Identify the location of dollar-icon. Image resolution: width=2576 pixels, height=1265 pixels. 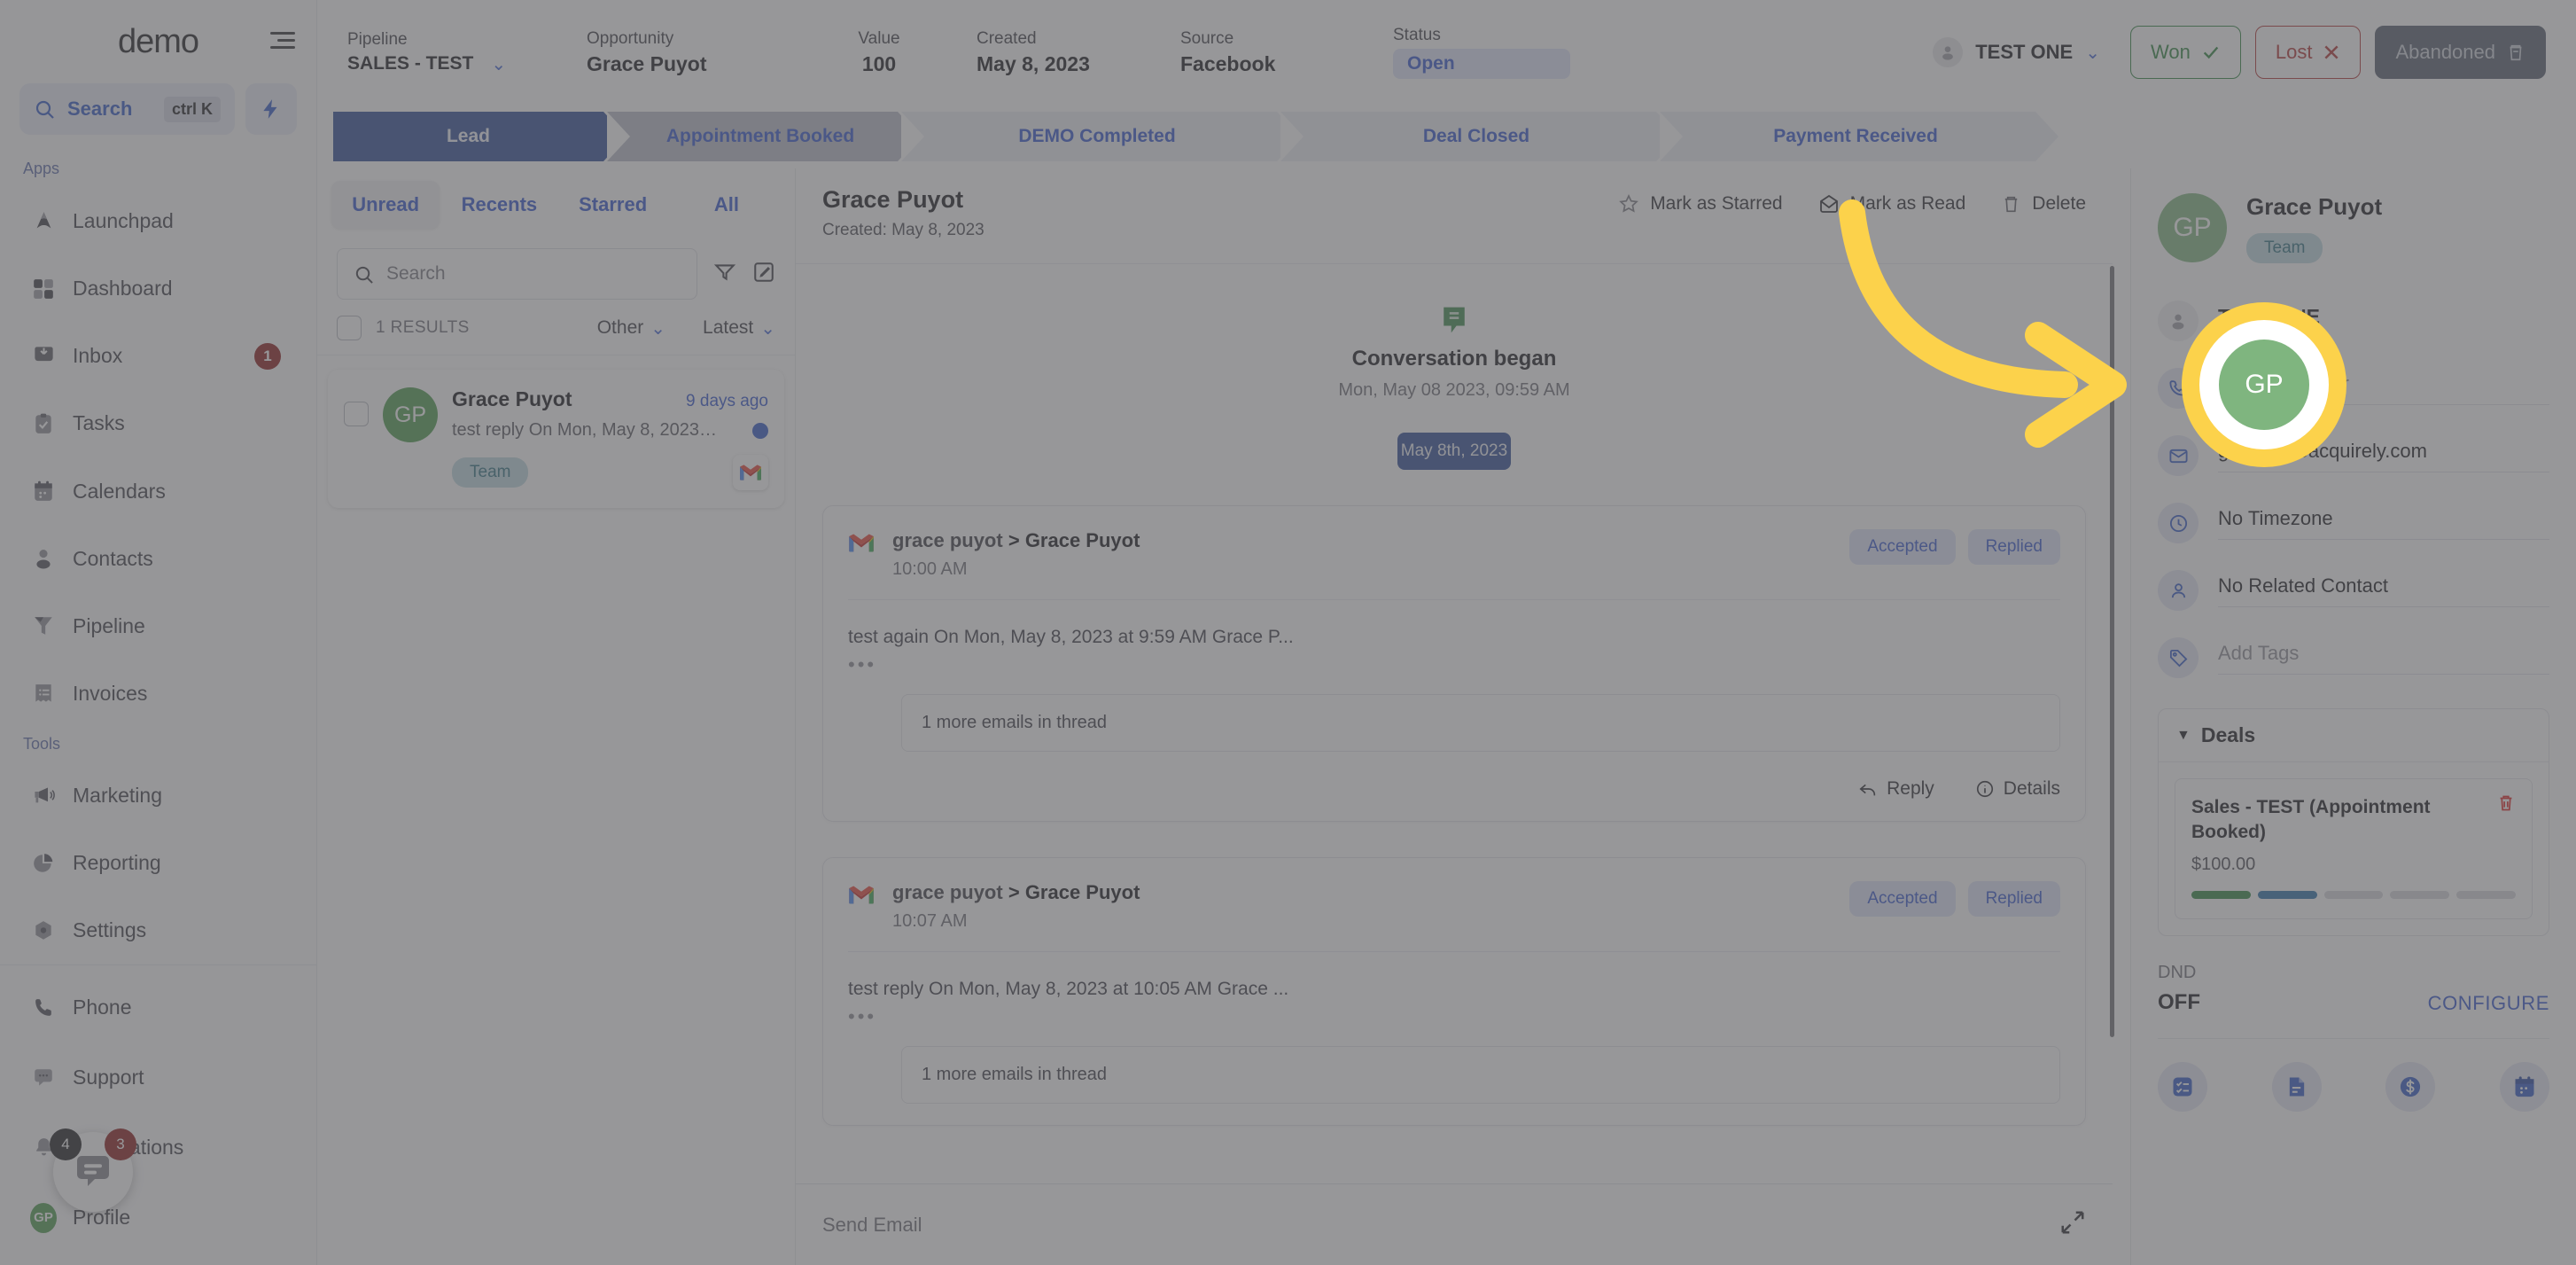
(2410, 1086).